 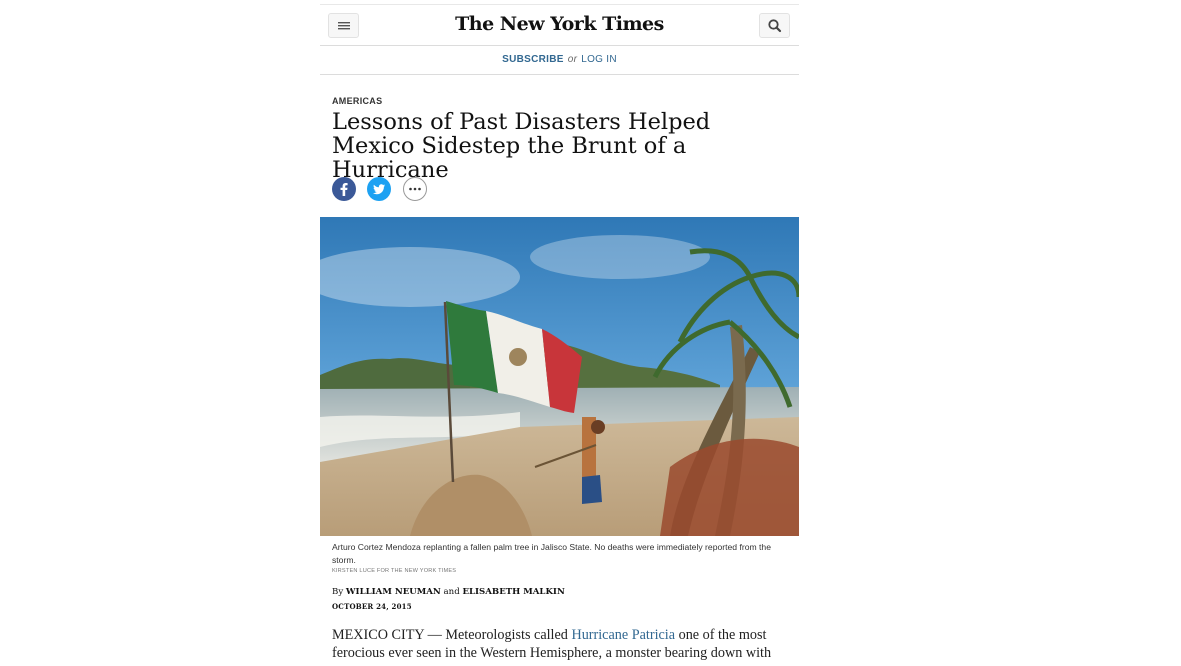 I want to click on subscribe-bar: SUBSCRIBE or LOG IN, so click(x=559, y=60).